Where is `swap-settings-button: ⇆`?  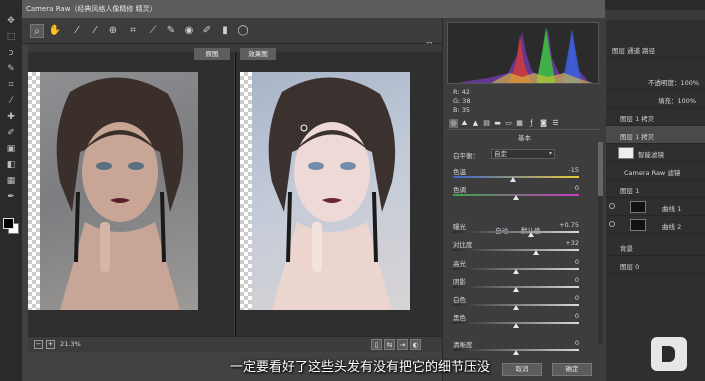 swap-settings-button: ⇆ is located at coordinates (389, 344).